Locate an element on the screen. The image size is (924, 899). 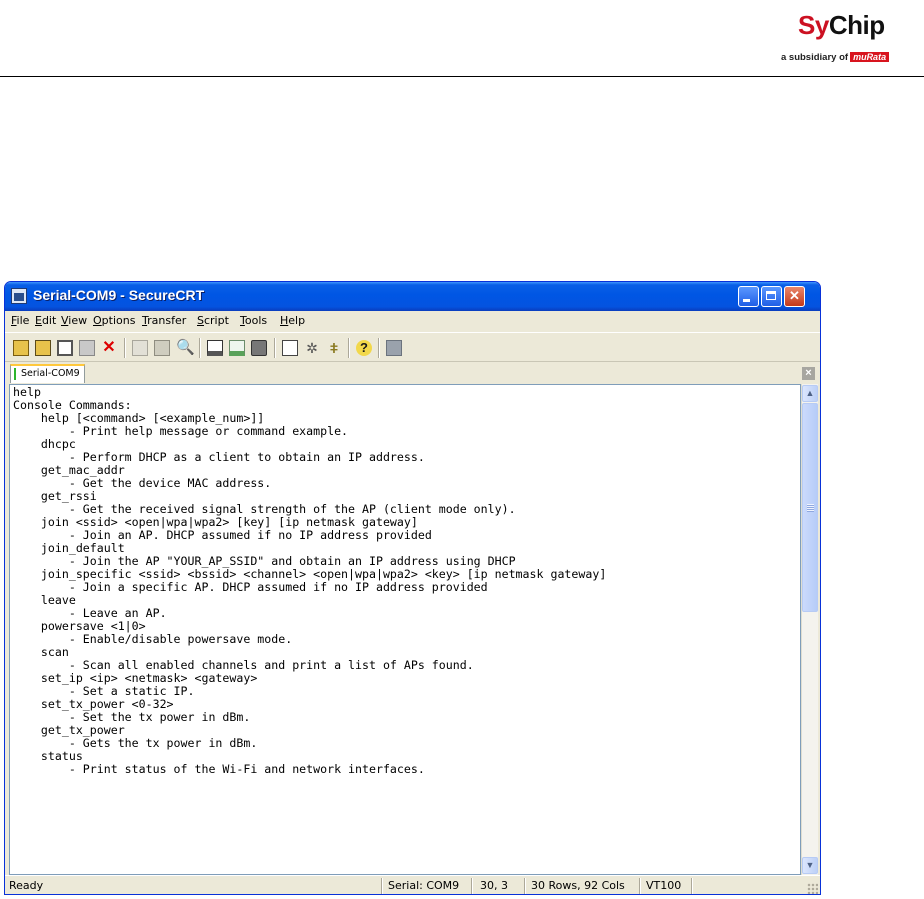
terminal-line: - Enable/disable powersave mode. is located at coordinates (153, 639).